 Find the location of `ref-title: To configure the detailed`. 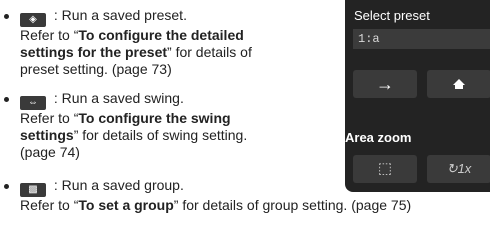

ref-title: To configure the detailed is located at coordinates (161, 35).